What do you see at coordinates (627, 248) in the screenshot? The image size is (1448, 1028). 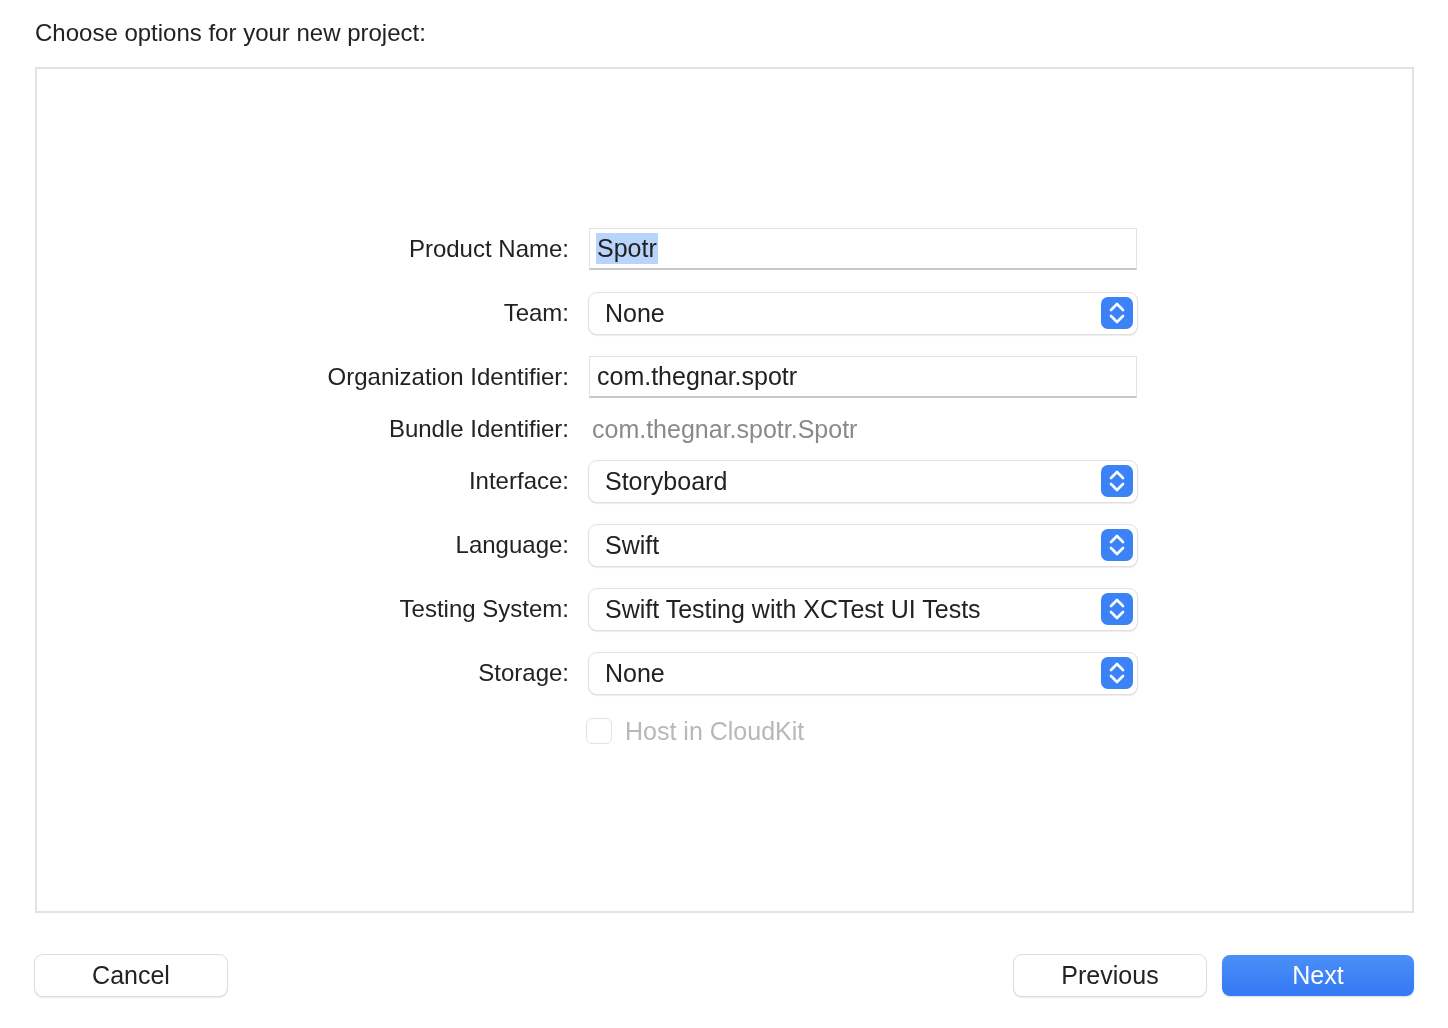 I see `field-value: Spotr` at bounding box center [627, 248].